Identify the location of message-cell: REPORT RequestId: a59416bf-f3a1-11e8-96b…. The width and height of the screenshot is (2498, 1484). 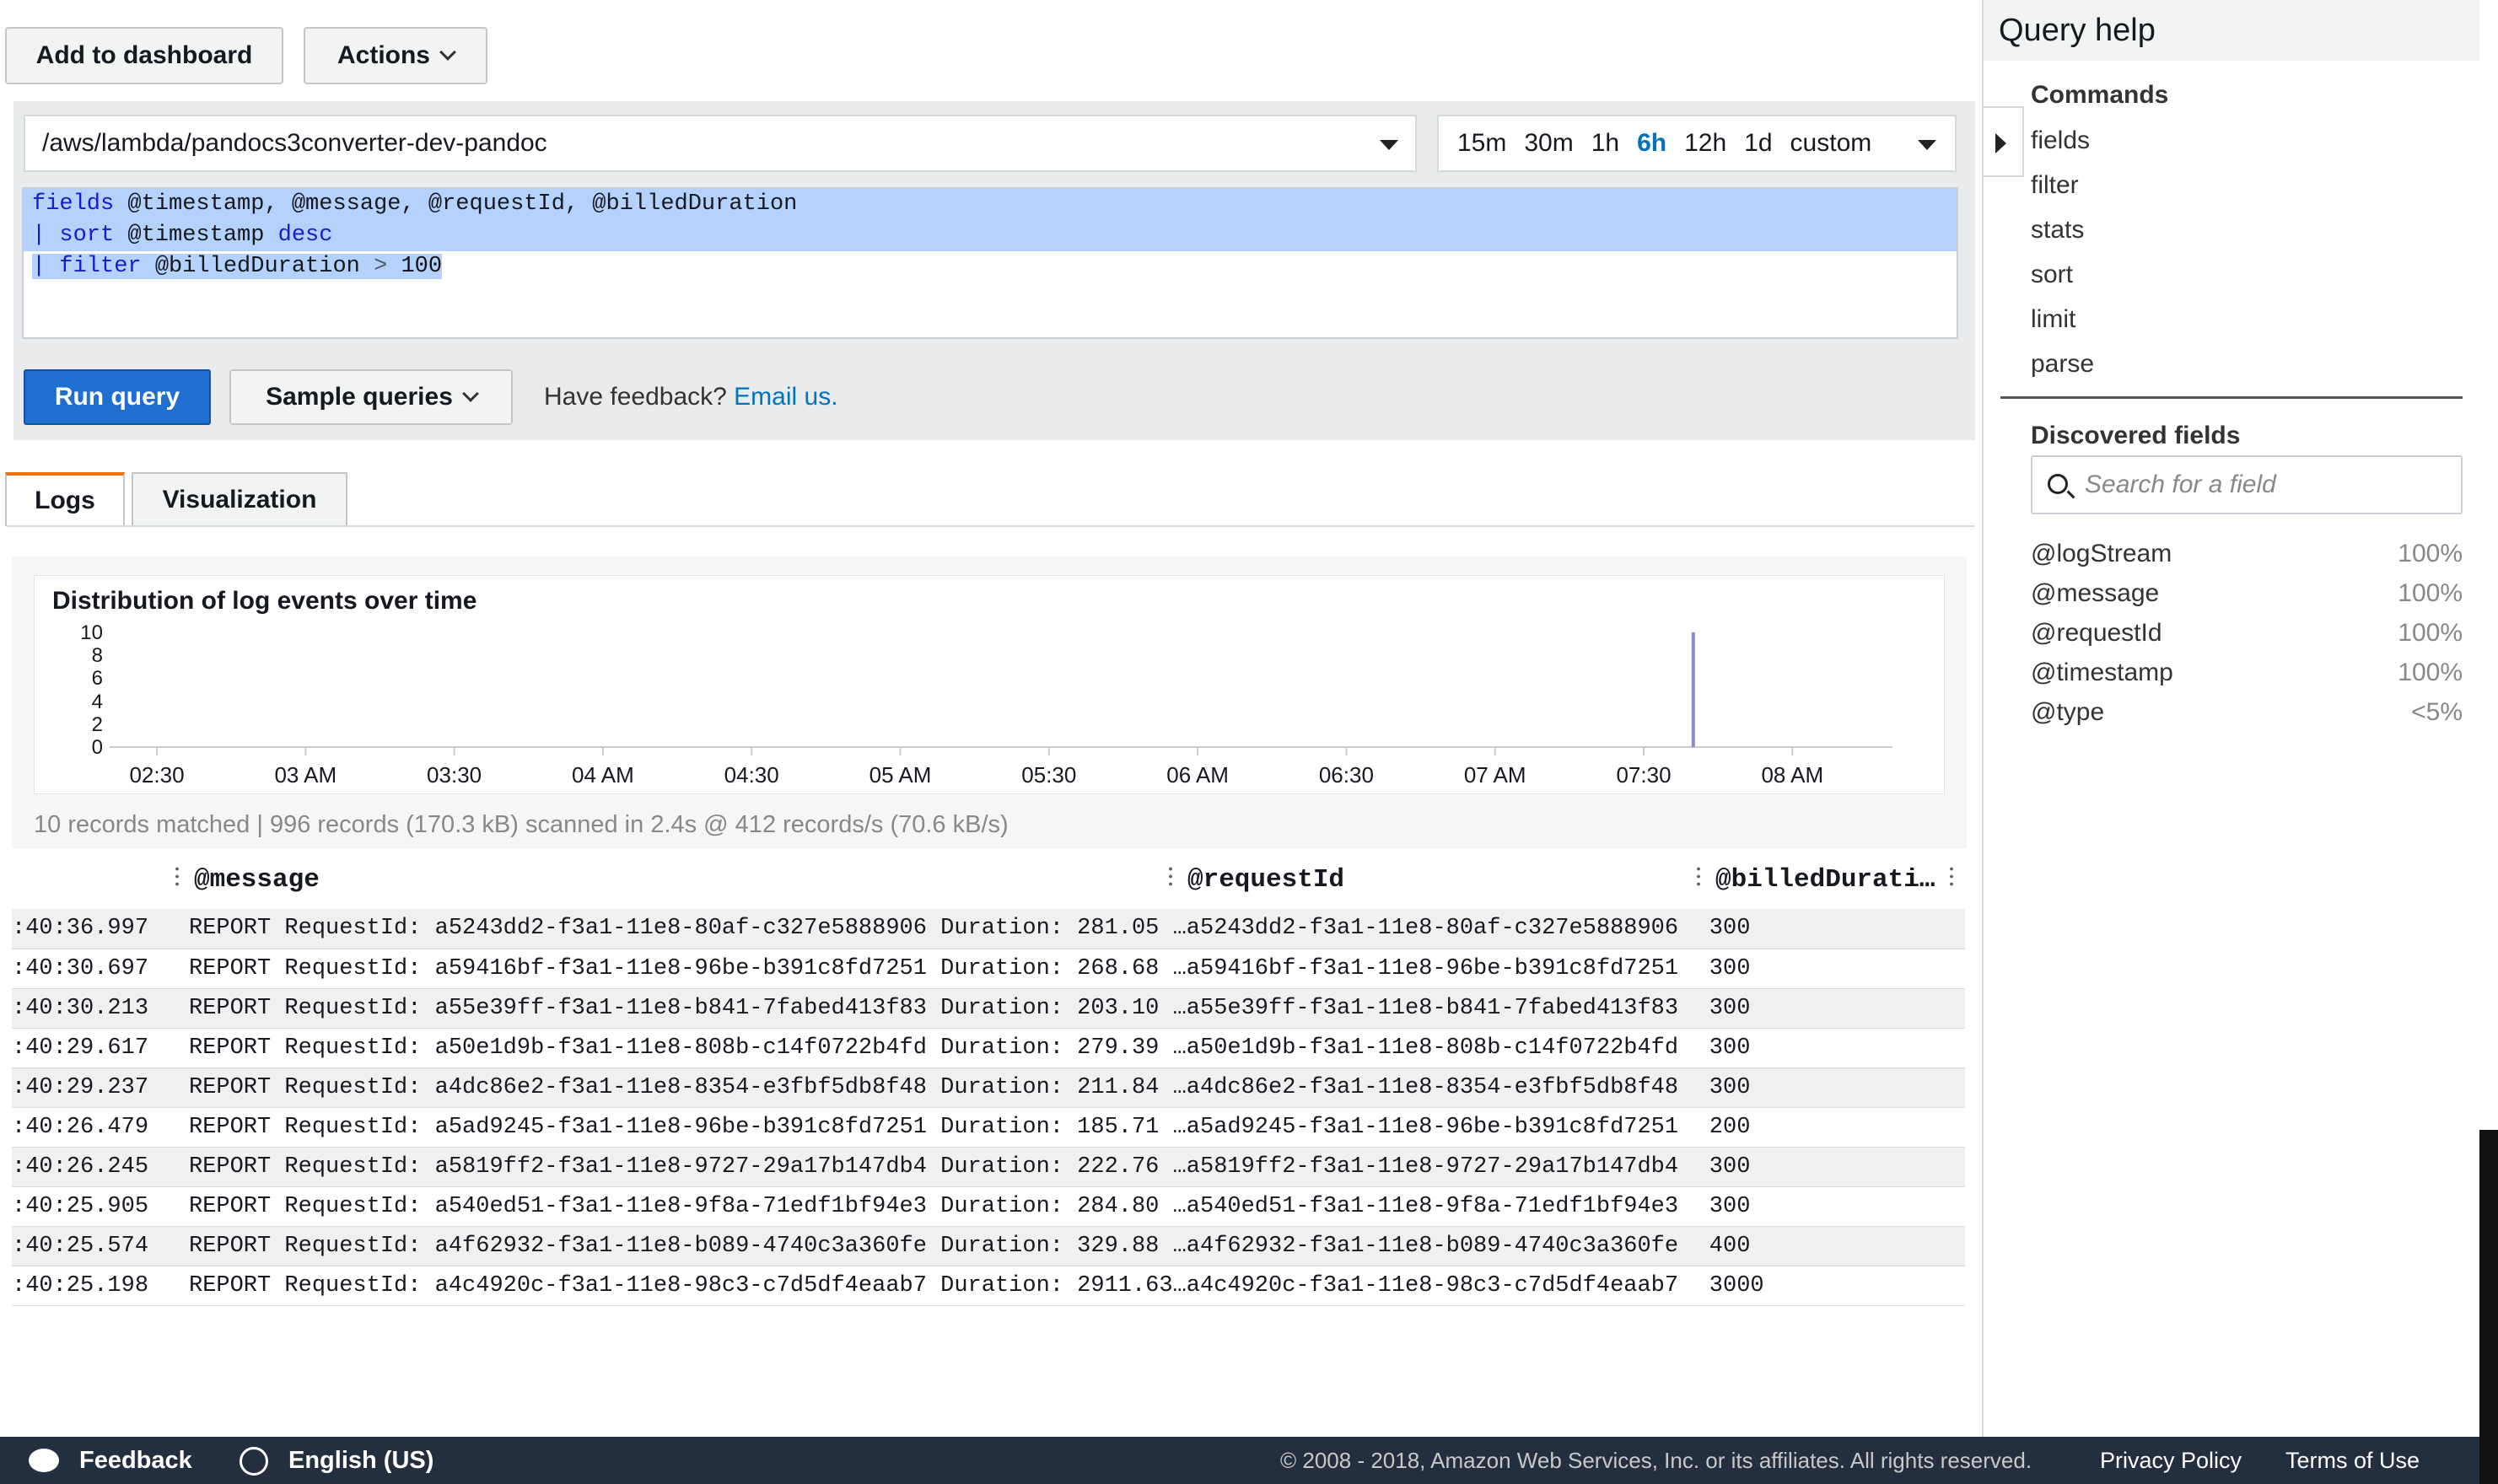
(688, 968).